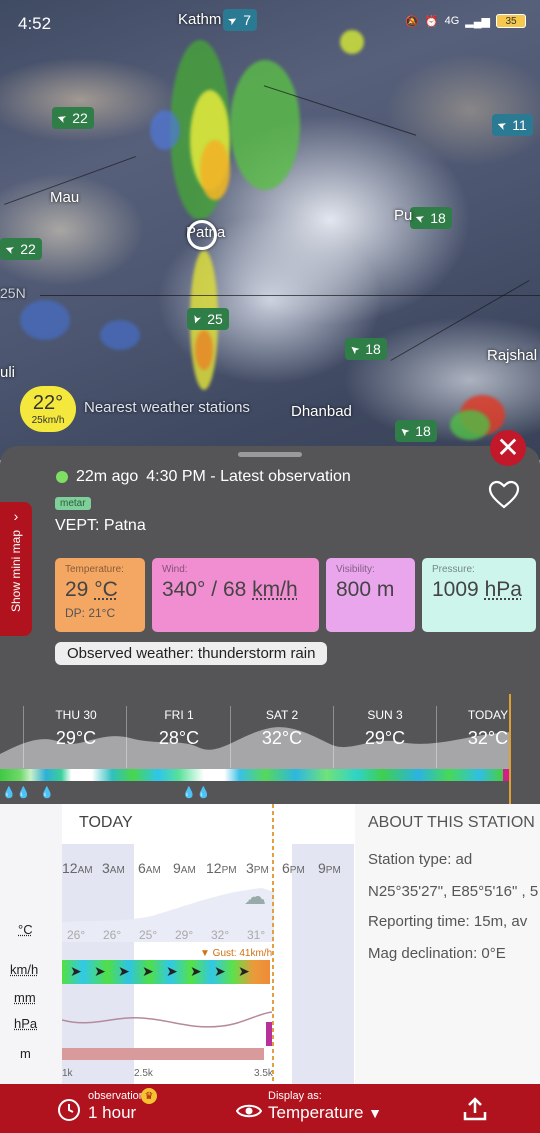  What do you see at coordinates (508, 448) in the screenshot?
I see `close-button: ✕` at bounding box center [508, 448].